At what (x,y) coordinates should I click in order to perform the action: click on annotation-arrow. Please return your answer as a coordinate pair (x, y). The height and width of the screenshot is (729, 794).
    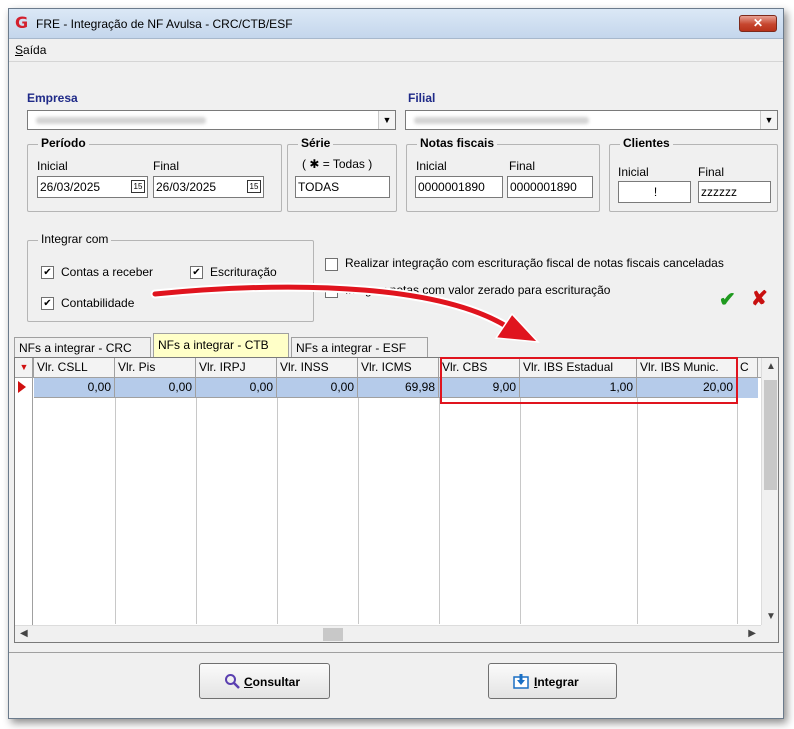
    Looking at the image, I should click on (345, 312).